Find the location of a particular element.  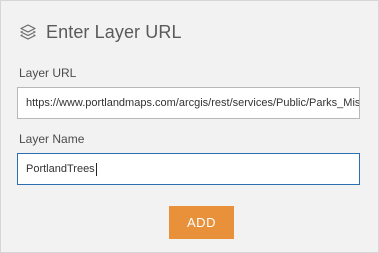

text-caret is located at coordinates (96, 169).